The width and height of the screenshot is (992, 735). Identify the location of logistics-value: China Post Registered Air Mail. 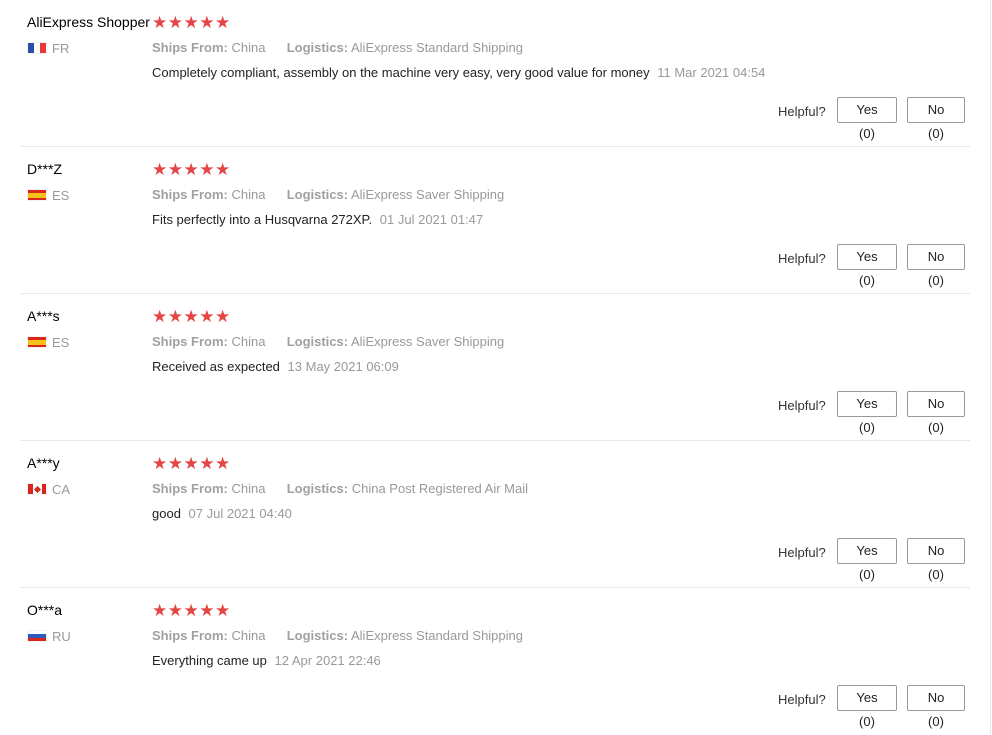
(440, 488).